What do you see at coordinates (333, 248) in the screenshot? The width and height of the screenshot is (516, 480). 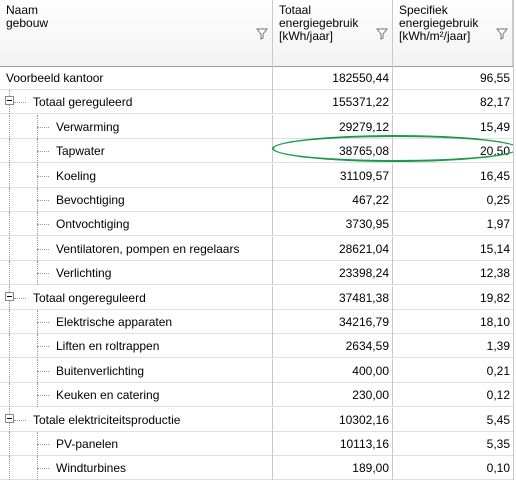 I see `total-energy-cell: 28621,04` at bounding box center [333, 248].